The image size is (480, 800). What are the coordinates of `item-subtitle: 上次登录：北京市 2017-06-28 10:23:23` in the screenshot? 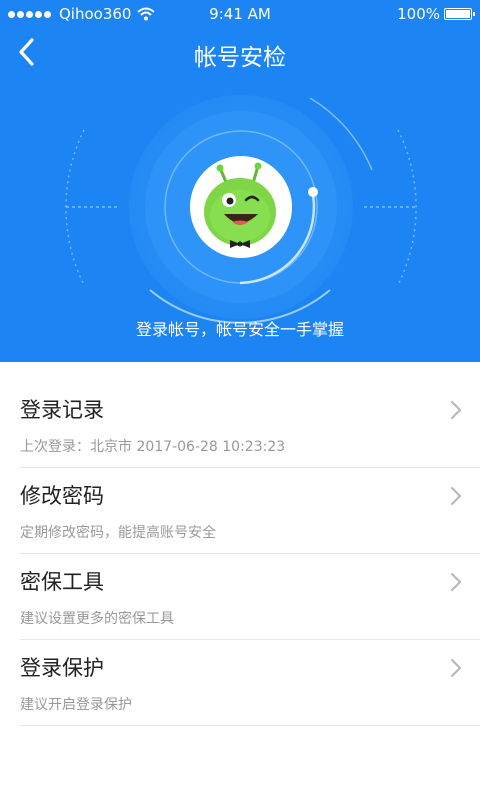 It's located at (153, 447).